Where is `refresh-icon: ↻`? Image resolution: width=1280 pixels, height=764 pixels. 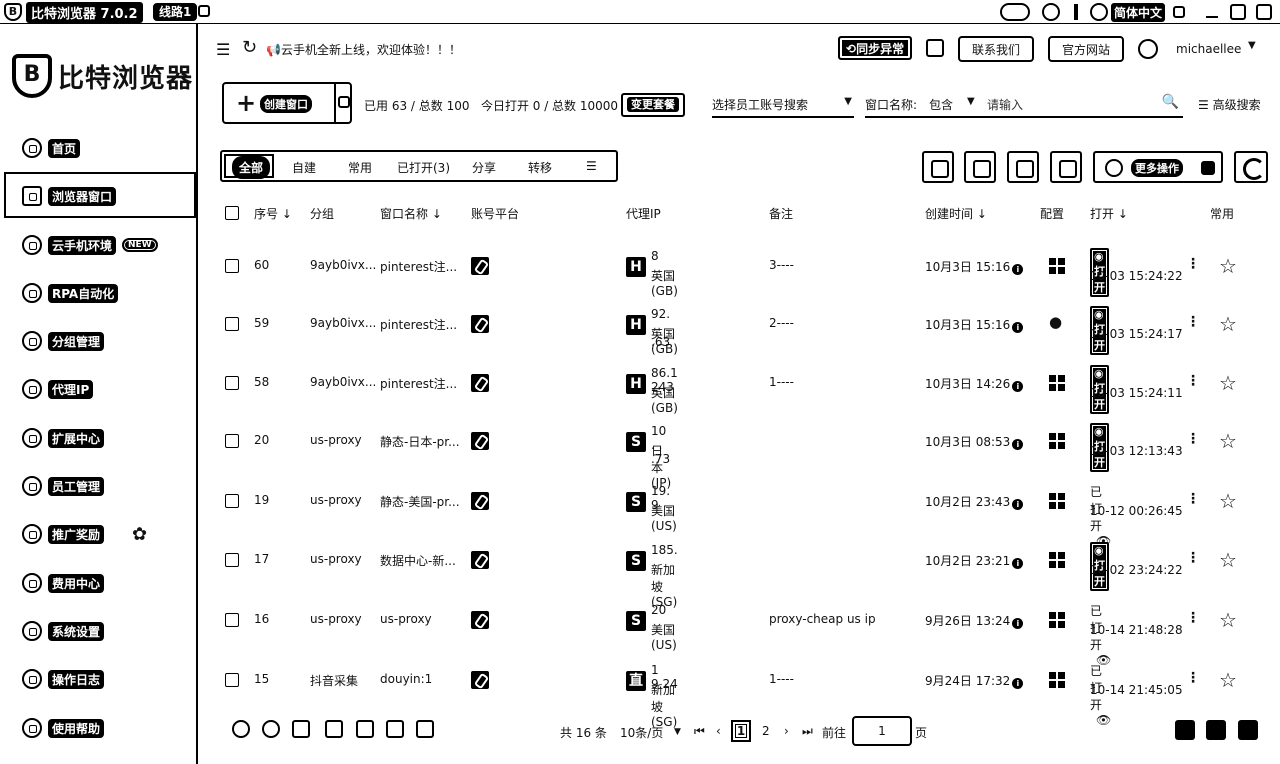 refresh-icon: ↻ is located at coordinates (249, 47).